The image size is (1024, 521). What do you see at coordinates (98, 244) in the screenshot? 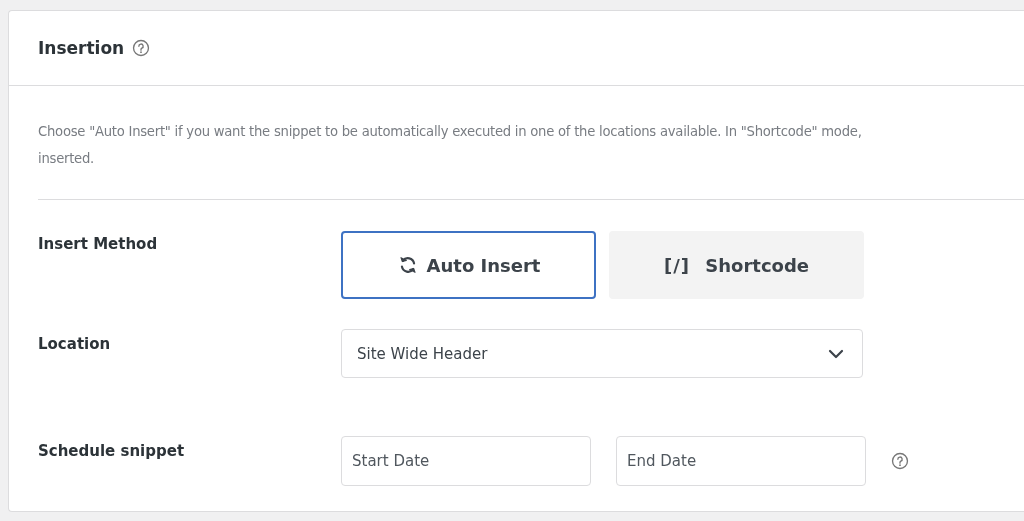
I see `field-label: Insert Method` at bounding box center [98, 244].